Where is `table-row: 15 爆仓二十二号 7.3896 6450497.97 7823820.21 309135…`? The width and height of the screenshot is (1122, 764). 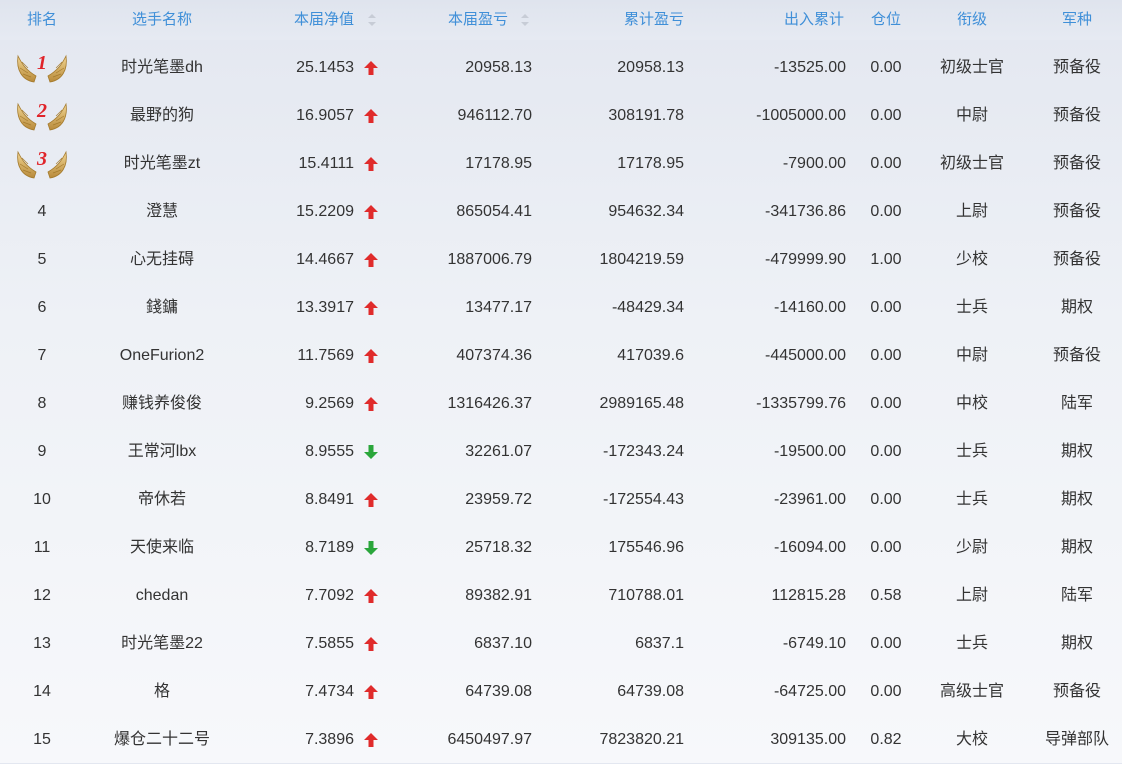
table-row: 15 爆仓二十二号 7.3896 6450497.97 7823820.21 309135… is located at coordinates (561, 740).